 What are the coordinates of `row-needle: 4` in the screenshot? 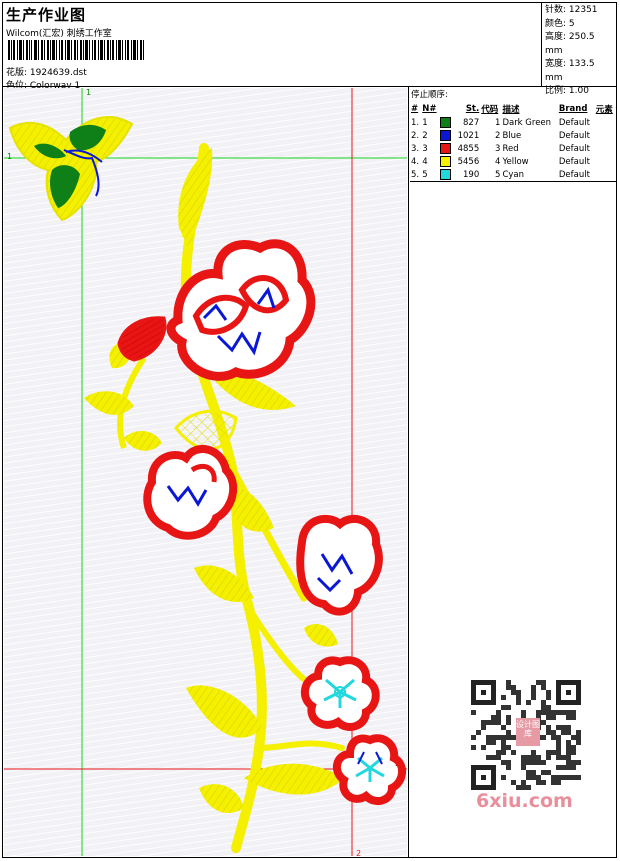 It's located at (425, 161).